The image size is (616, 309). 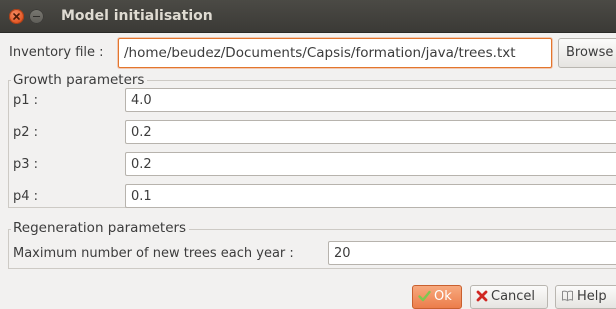 I want to click on p2-input, so click(x=371, y=132).